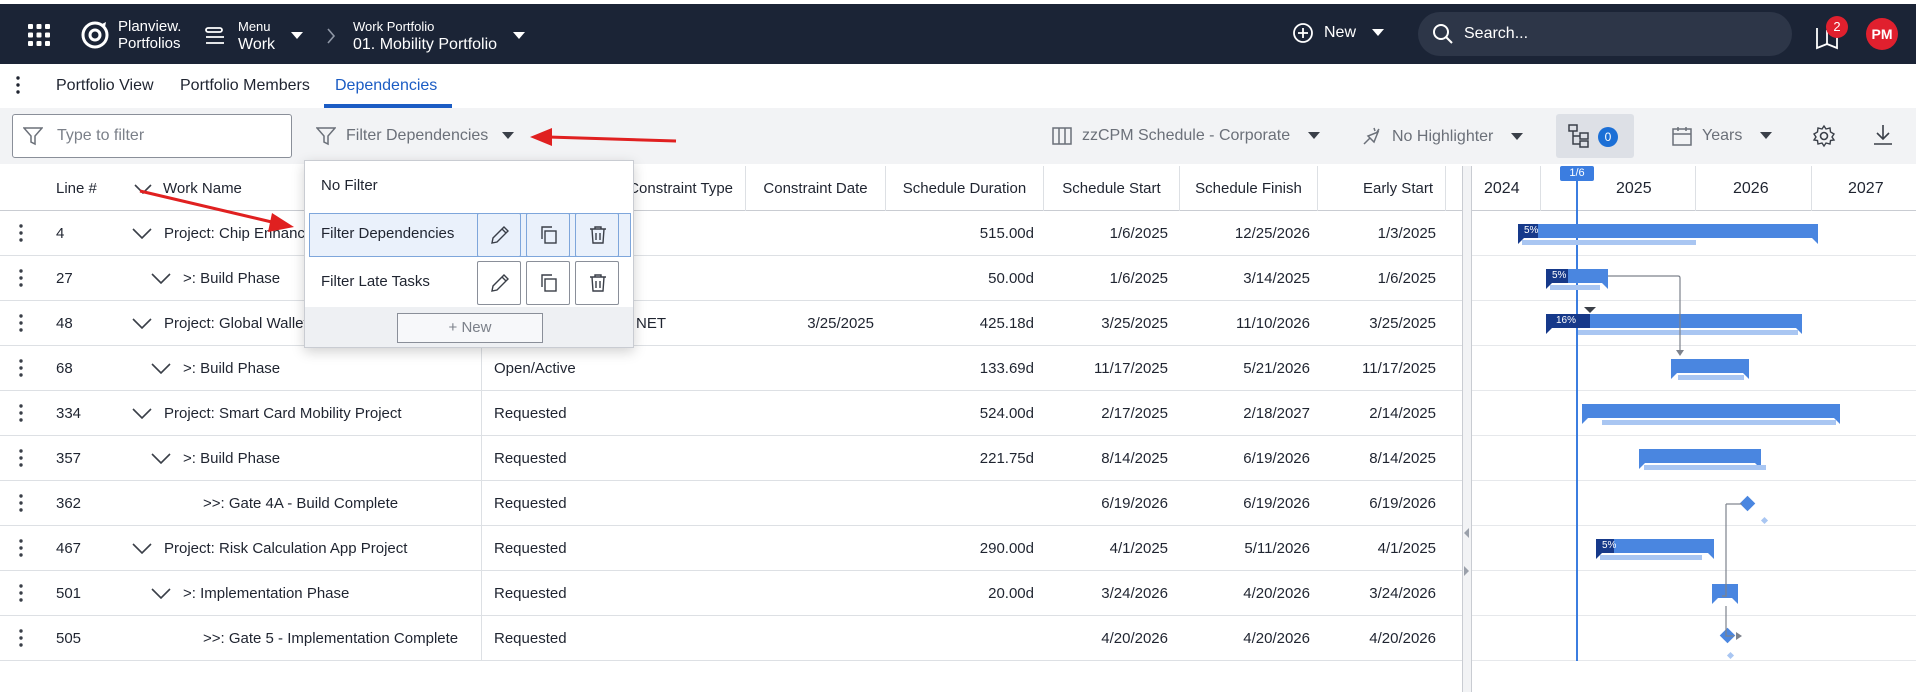 The height and width of the screenshot is (692, 1916). I want to click on pencil-icon, so click(500, 235).